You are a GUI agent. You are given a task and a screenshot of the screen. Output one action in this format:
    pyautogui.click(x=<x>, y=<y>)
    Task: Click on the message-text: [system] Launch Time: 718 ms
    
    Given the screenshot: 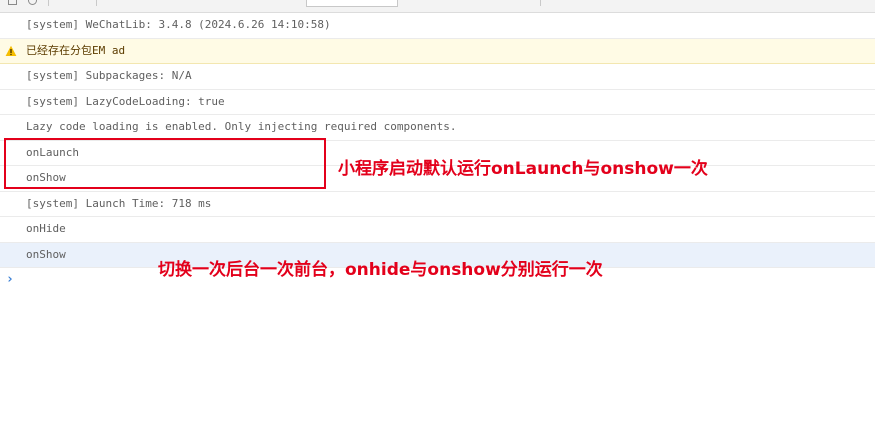 What is the action you would take?
    pyautogui.click(x=119, y=203)
    